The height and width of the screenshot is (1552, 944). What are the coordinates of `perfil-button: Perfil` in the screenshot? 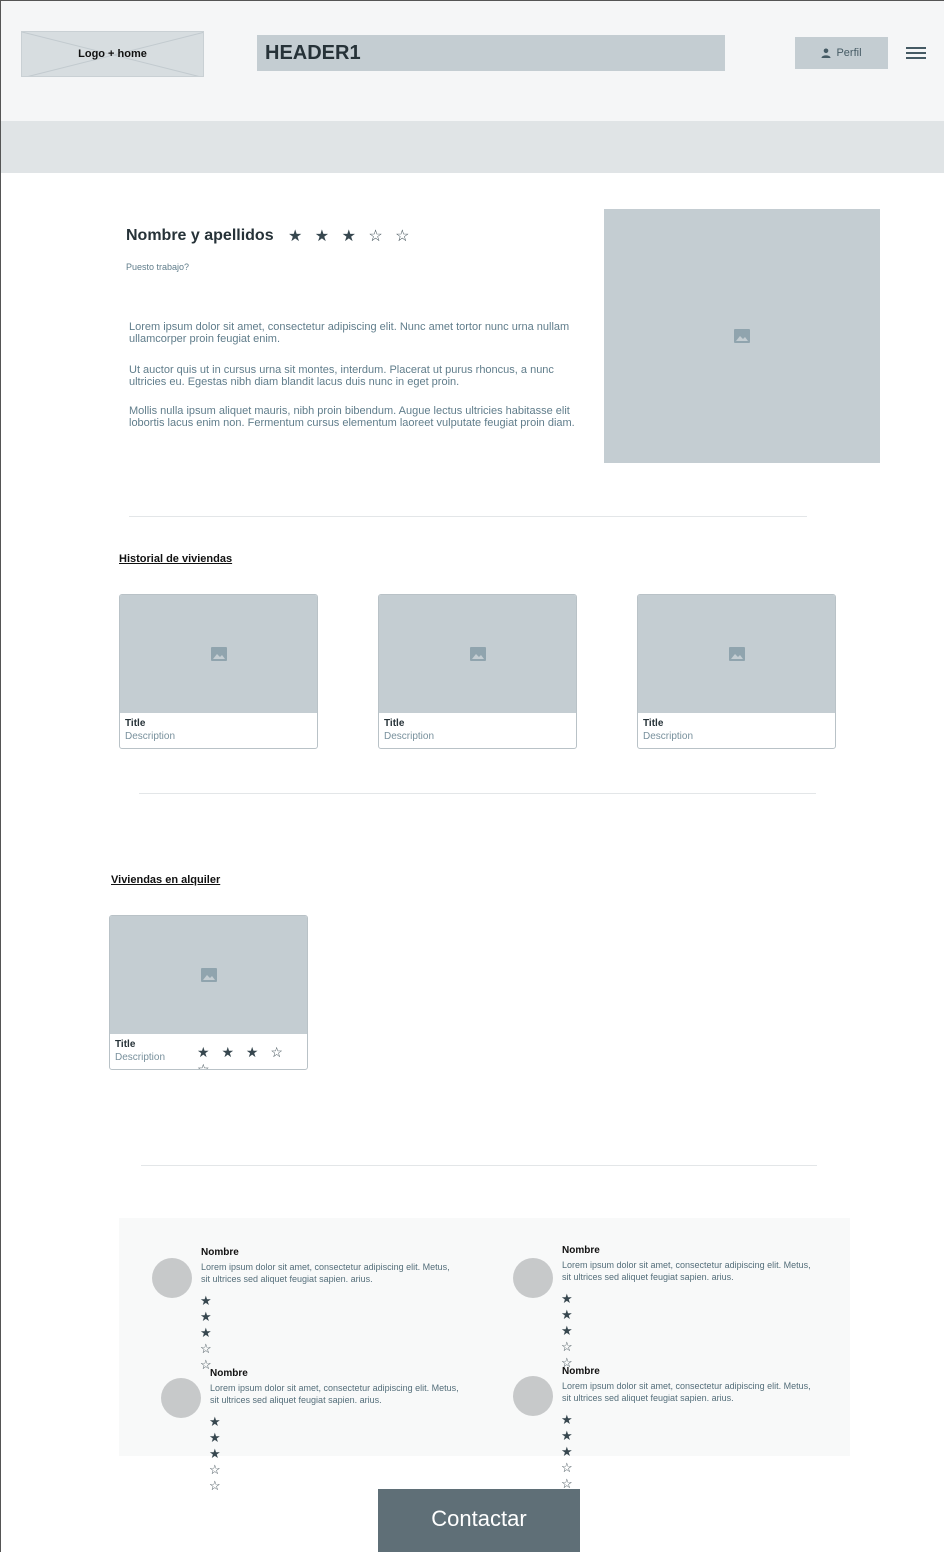 It's located at (841, 53).